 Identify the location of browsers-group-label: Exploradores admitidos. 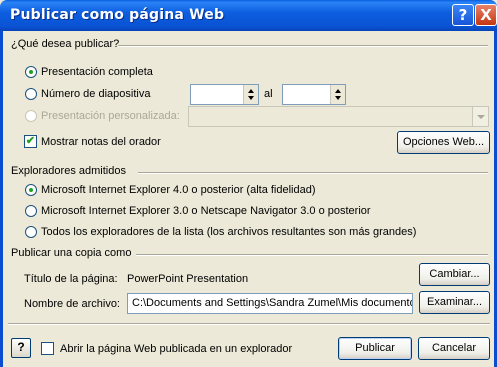
(68, 171).